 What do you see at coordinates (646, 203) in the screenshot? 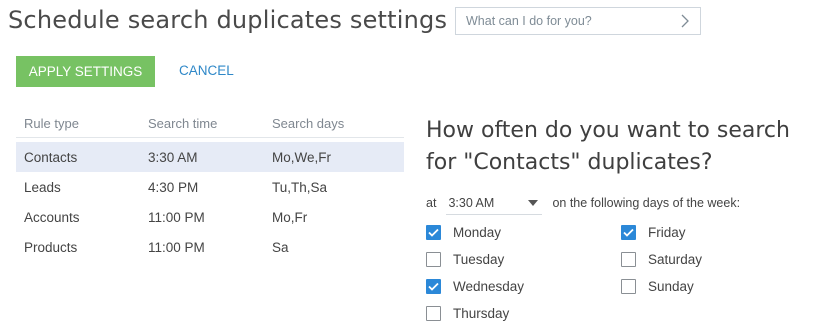
I see `days-of-week-label: on the following days of the week:` at bounding box center [646, 203].